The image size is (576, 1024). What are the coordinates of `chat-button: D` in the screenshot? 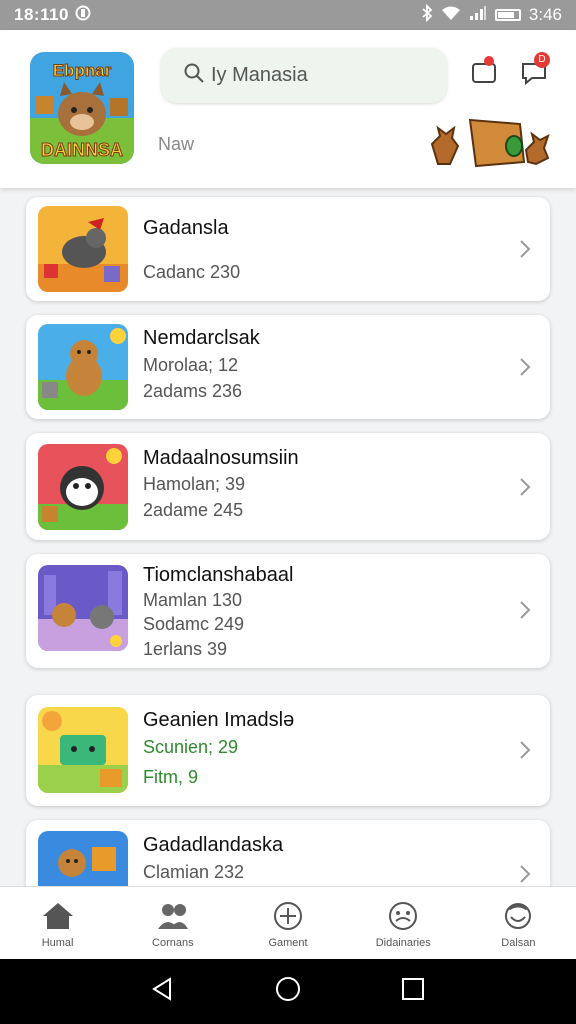 It's located at (536, 71).